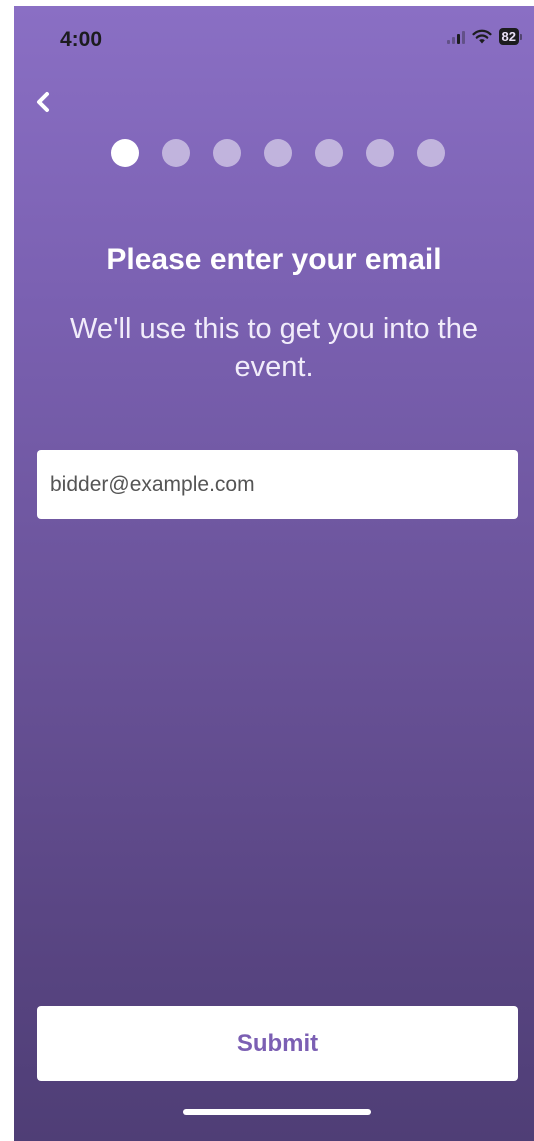 This screenshot has width=534, height=1141. I want to click on home-indicator, so click(277, 1112).